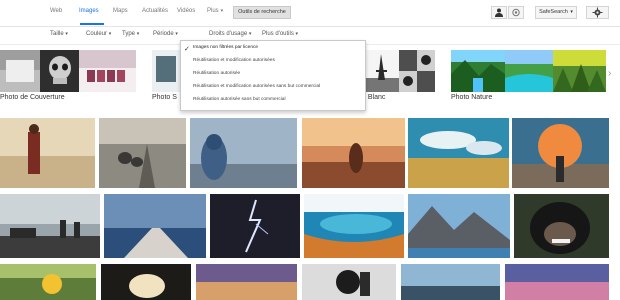 The image size is (620, 300). I want to click on filter-period-label: Période, so click(163, 34).